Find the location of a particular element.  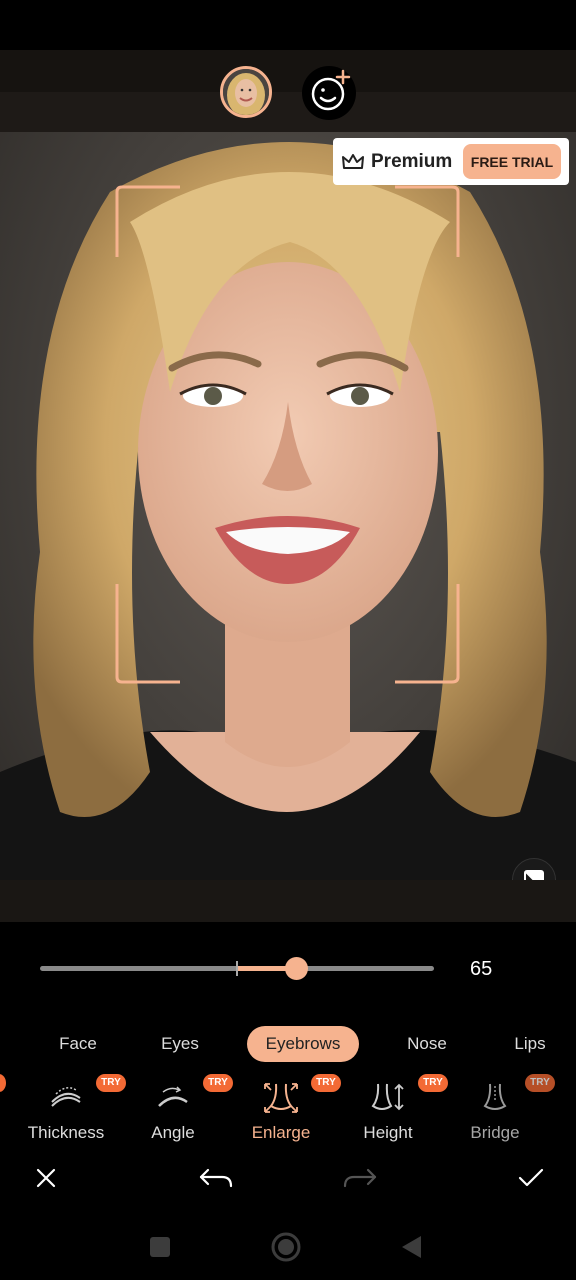

eyebrow-thickness-icon is located at coordinates (66, 1097).